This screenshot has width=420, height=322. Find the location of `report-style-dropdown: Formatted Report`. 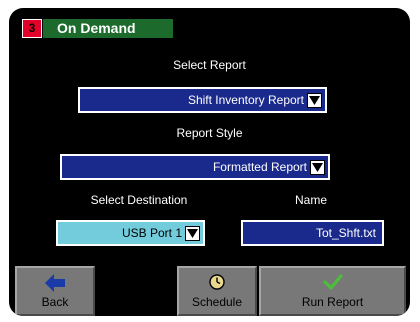

report-style-dropdown: Formatted Report is located at coordinates (195, 167).